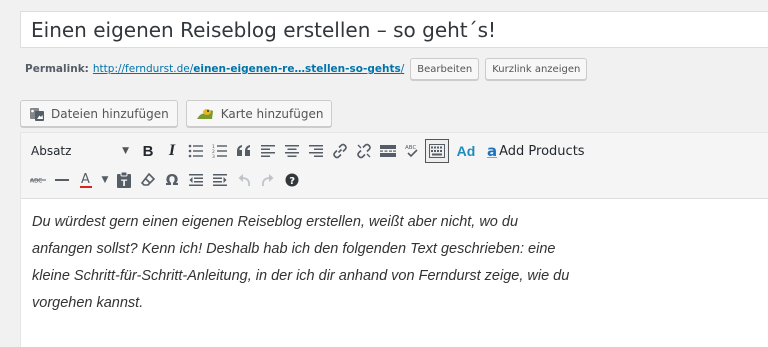  What do you see at coordinates (364, 151) in the screenshot?
I see `unlink-icon` at bounding box center [364, 151].